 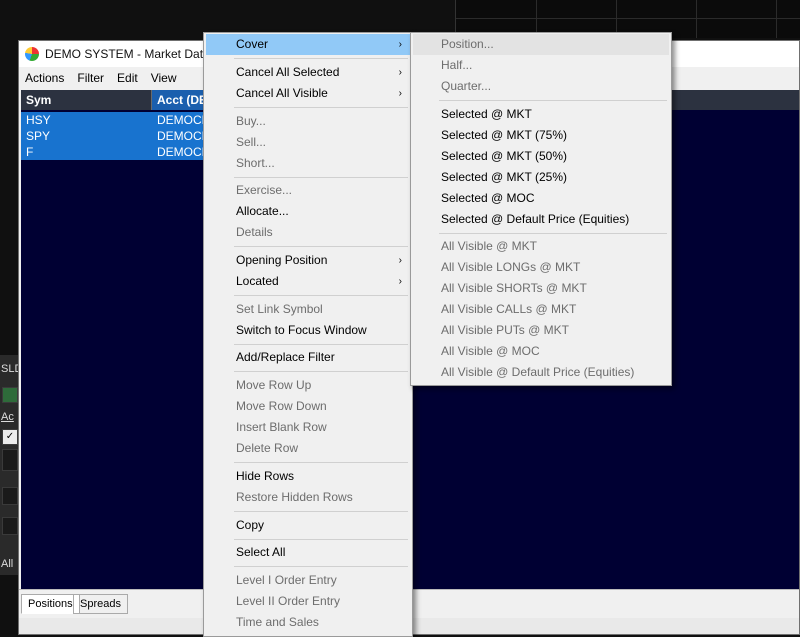 I want to click on left-strip-label: All, so click(x=7, y=564).